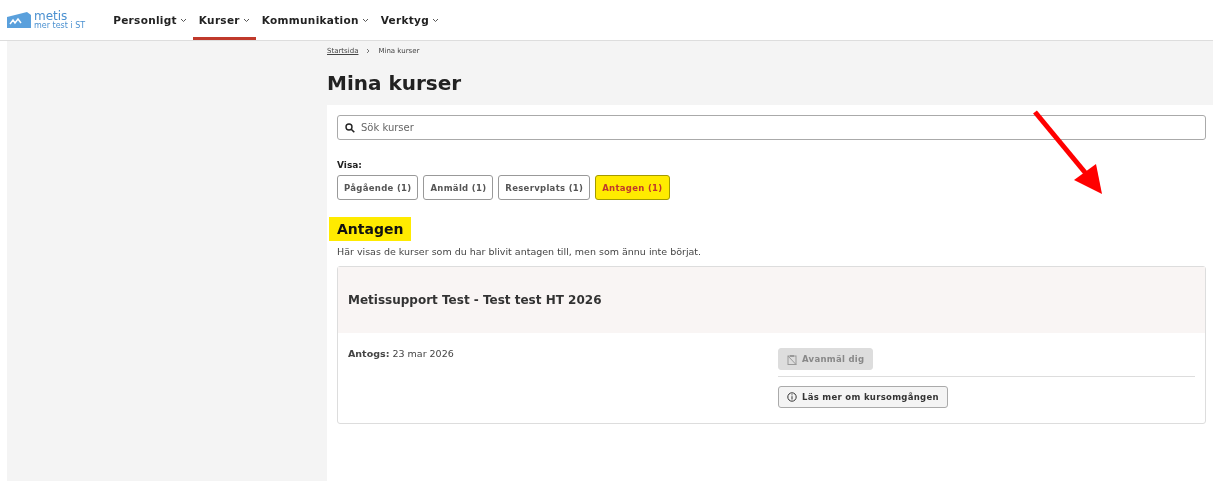  I want to click on admission-date: Antogs: 23 mar 2026, so click(401, 354).